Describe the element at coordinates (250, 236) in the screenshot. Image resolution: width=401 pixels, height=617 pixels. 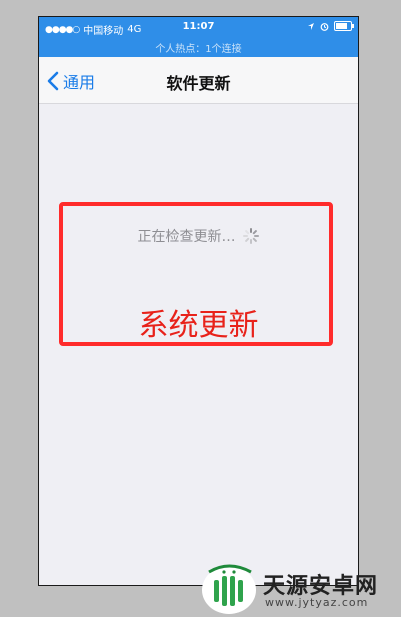
I see `activity-spinner-icon` at that location.